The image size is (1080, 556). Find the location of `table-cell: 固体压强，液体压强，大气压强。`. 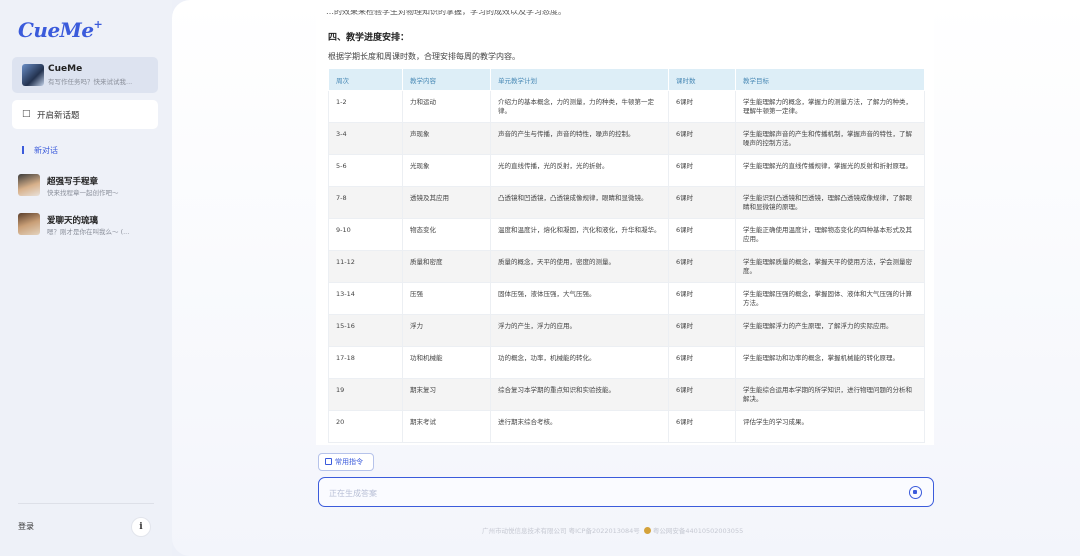

table-cell: 固体压强，液体压强，大气压强。 is located at coordinates (579, 298).